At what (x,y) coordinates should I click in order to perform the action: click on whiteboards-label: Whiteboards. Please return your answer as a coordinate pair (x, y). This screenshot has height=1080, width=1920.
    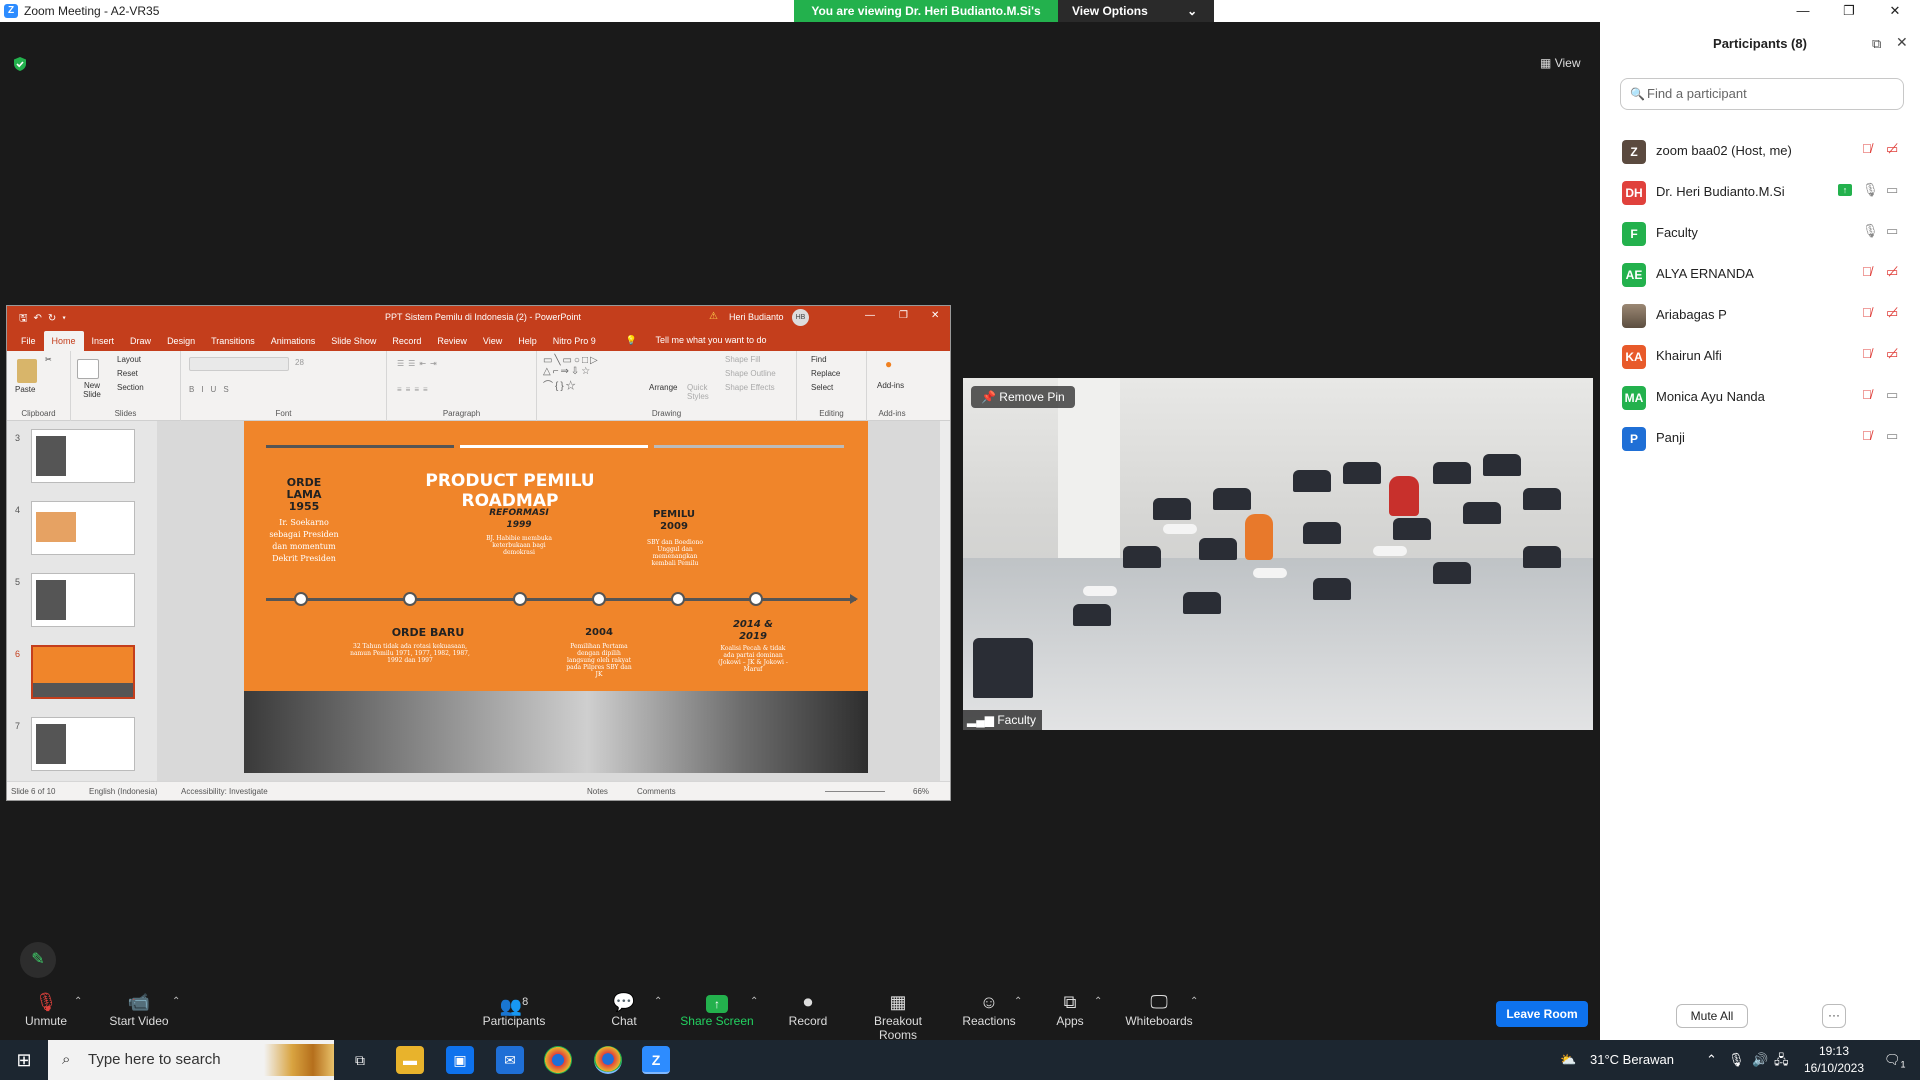
    Looking at the image, I should click on (1159, 1021).